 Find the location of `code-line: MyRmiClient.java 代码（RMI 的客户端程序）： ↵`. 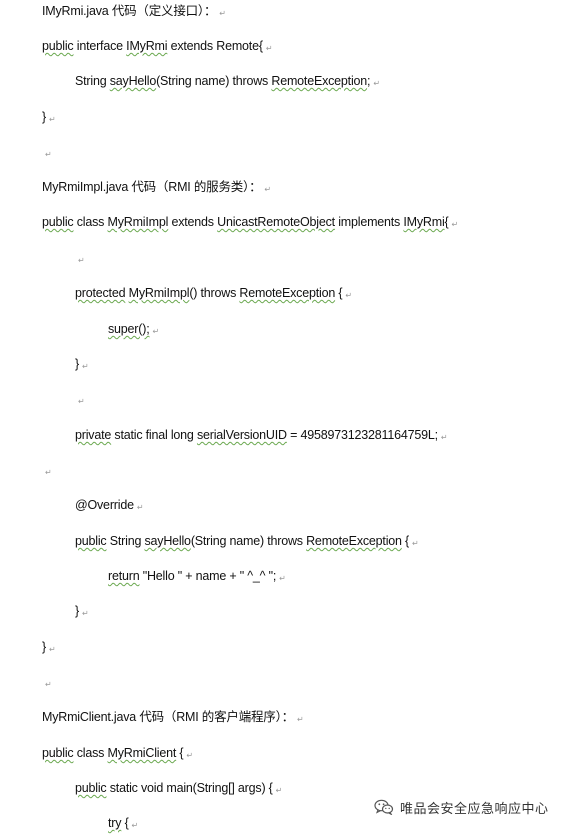

code-line: MyRmiClient.java 代码（RMI 的客户端程序）： ↵ is located at coordinates (173, 717).